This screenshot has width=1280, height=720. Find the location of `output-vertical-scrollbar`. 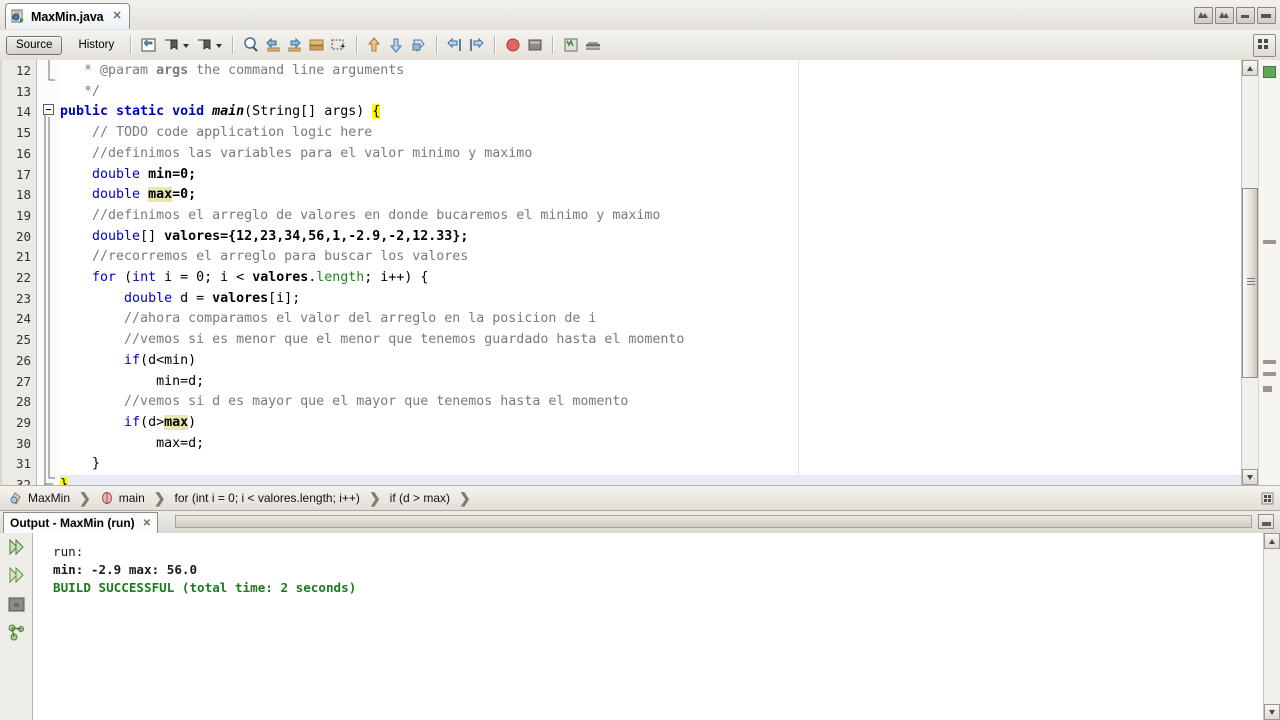

output-vertical-scrollbar is located at coordinates (1271, 626).